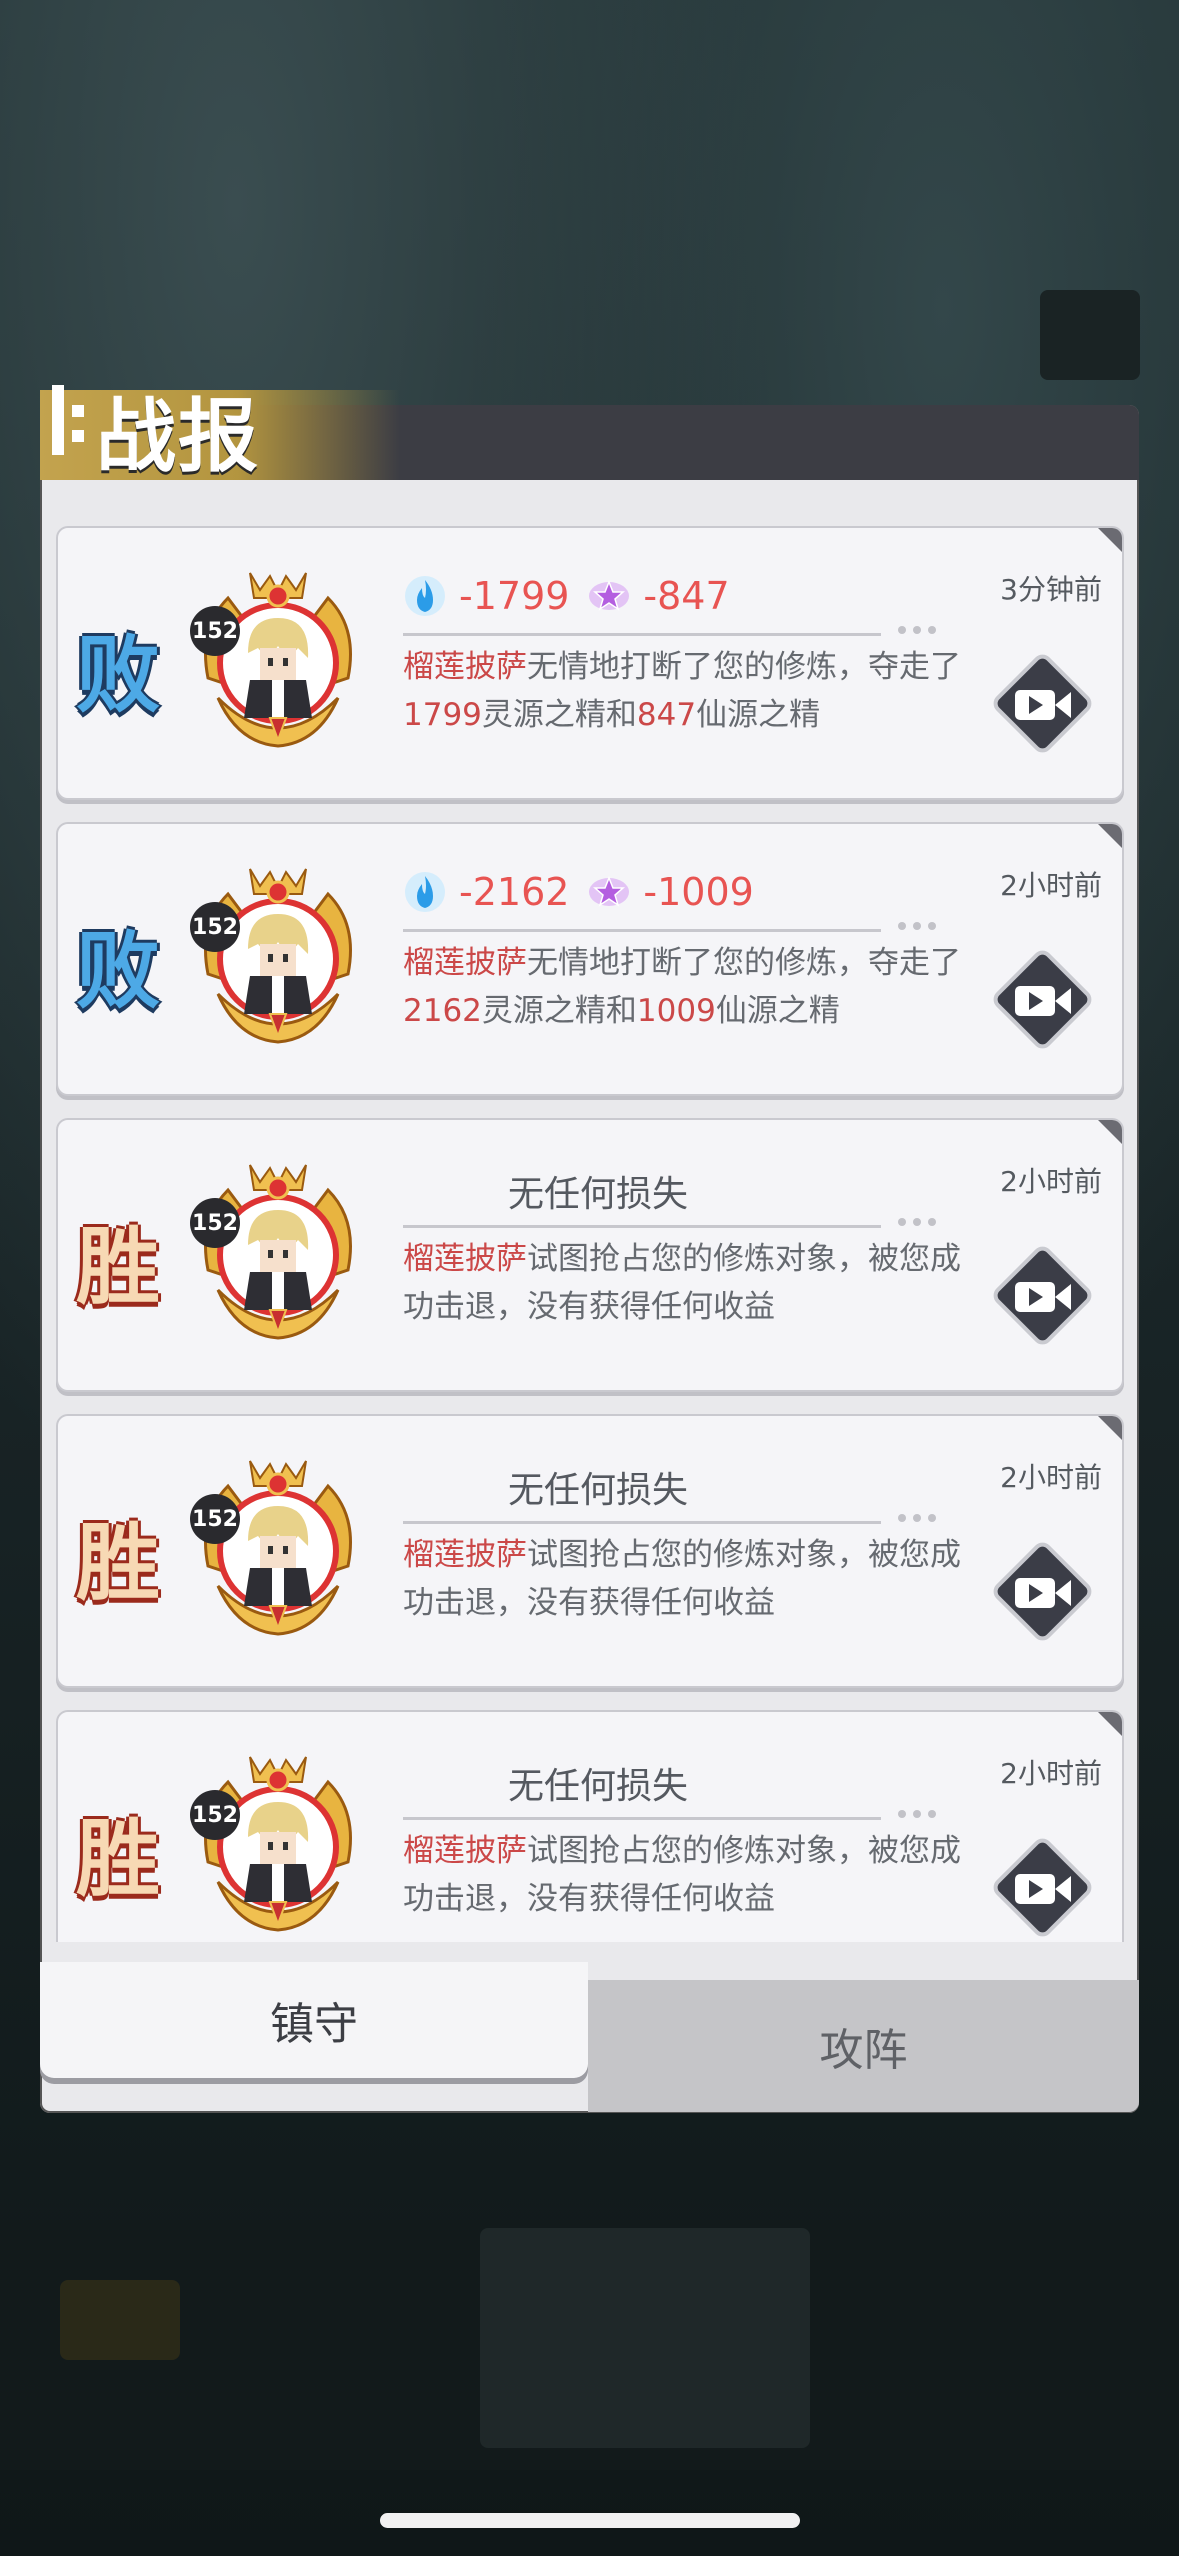  What do you see at coordinates (590, 2520) in the screenshot?
I see `home-indicator` at bounding box center [590, 2520].